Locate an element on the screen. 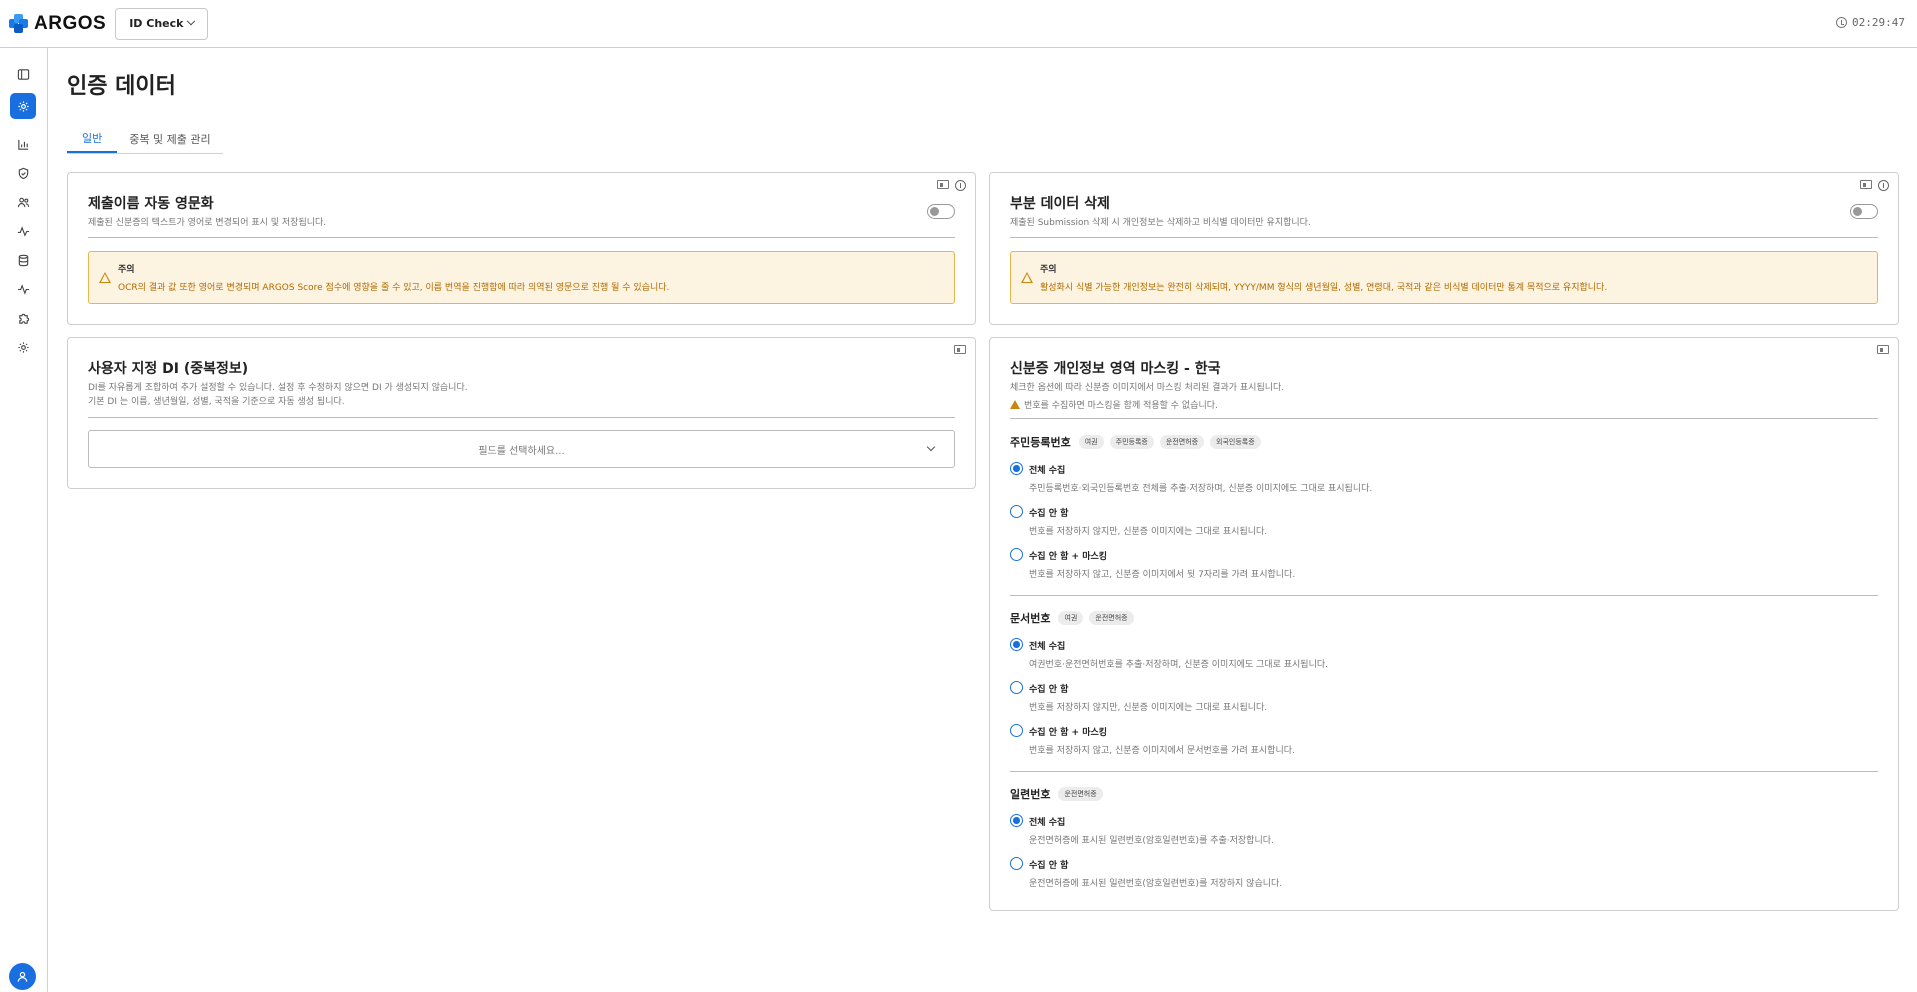 This screenshot has width=1917, height=992. card-description: 체크한 옵션에 따라 신분증 이미지에서 마스킹 처리된 결과가 표시됩니다. is located at coordinates (1147, 388).